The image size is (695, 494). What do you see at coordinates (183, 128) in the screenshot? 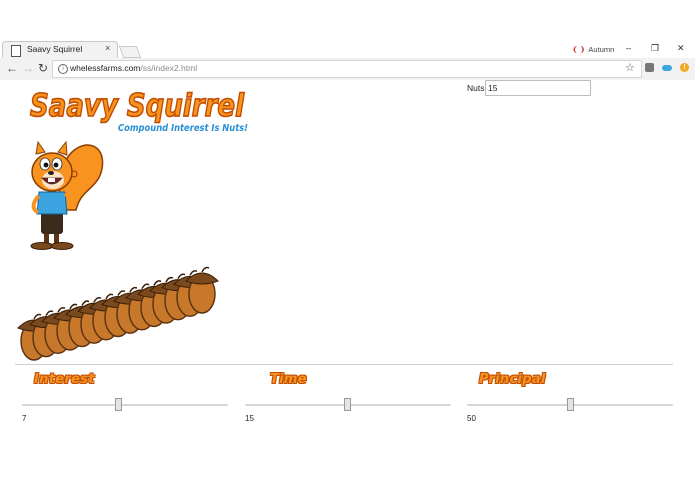
I see `logo-subtitle: Compound Interest Is Nuts!` at bounding box center [183, 128].